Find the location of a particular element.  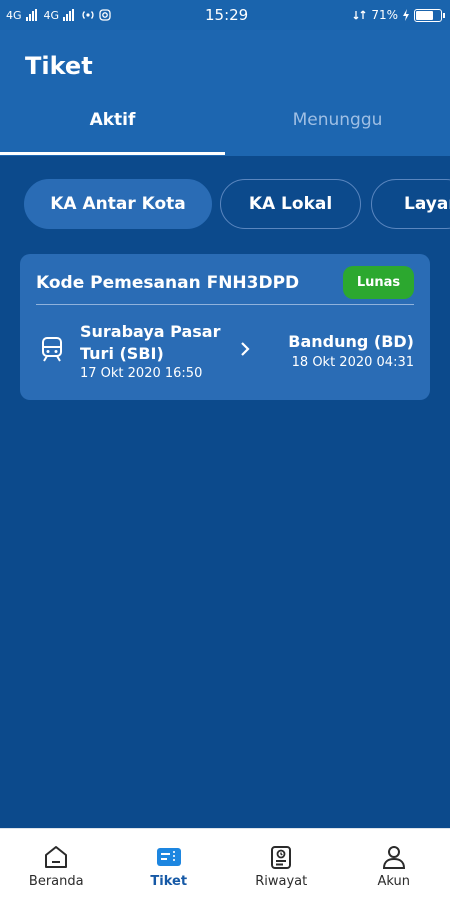

arrival-time: 18 Okt 2020 04:31 is located at coordinates (352, 362).